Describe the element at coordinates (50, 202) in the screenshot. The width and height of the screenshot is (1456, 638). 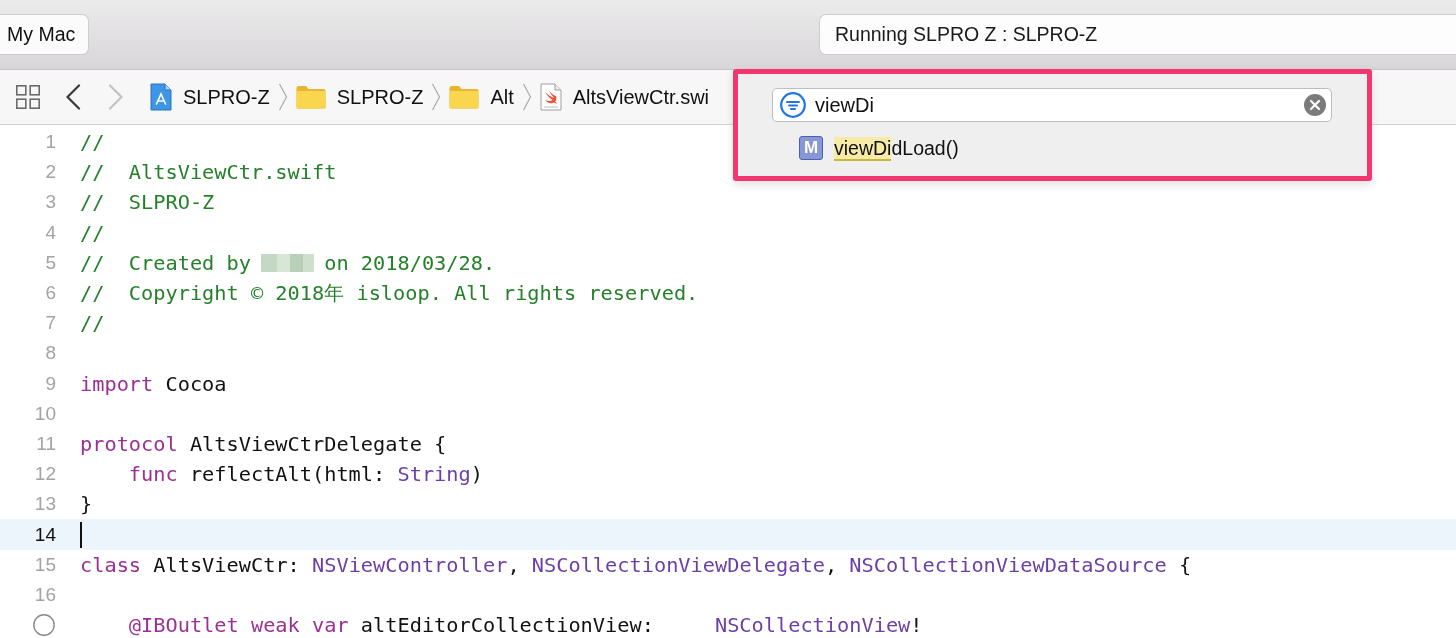
I see `line-number: 3` at that location.